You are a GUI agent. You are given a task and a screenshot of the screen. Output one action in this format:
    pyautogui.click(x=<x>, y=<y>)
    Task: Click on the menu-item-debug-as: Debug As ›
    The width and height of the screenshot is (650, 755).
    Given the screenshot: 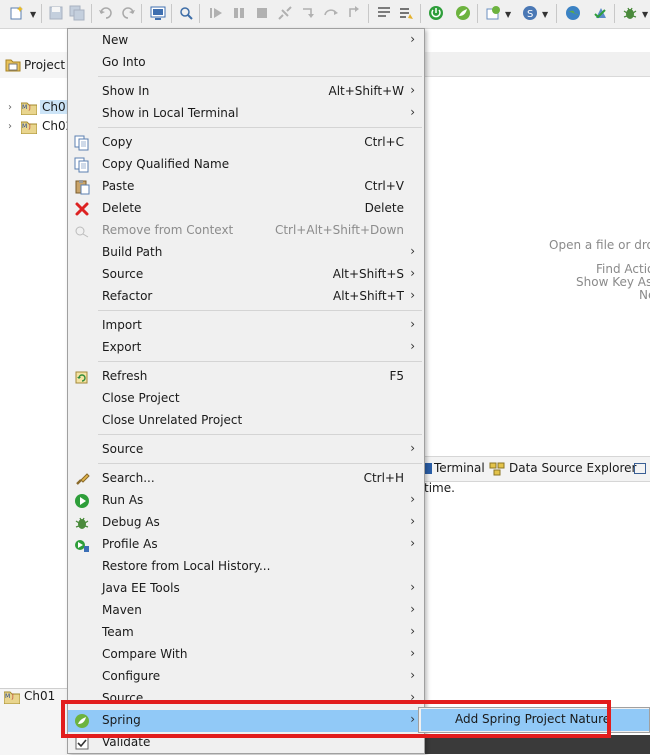 What is the action you would take?
    pyautogui.click(x=246, y=523)
    